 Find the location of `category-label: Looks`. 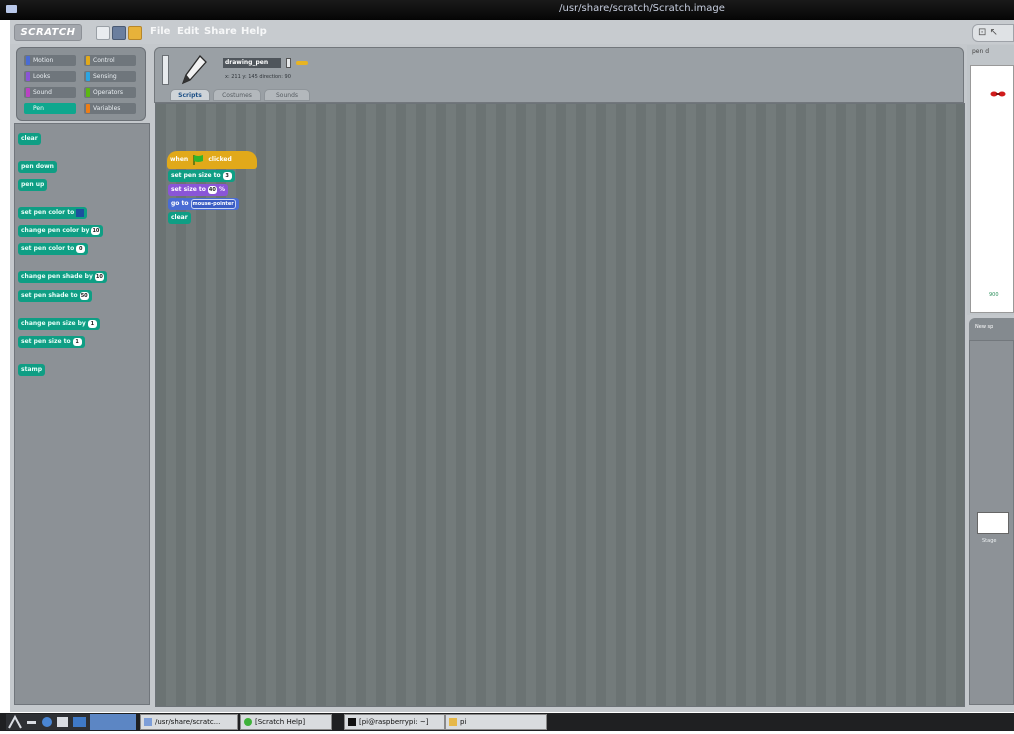

category-label: Looks is located at coordinates (42, 76).